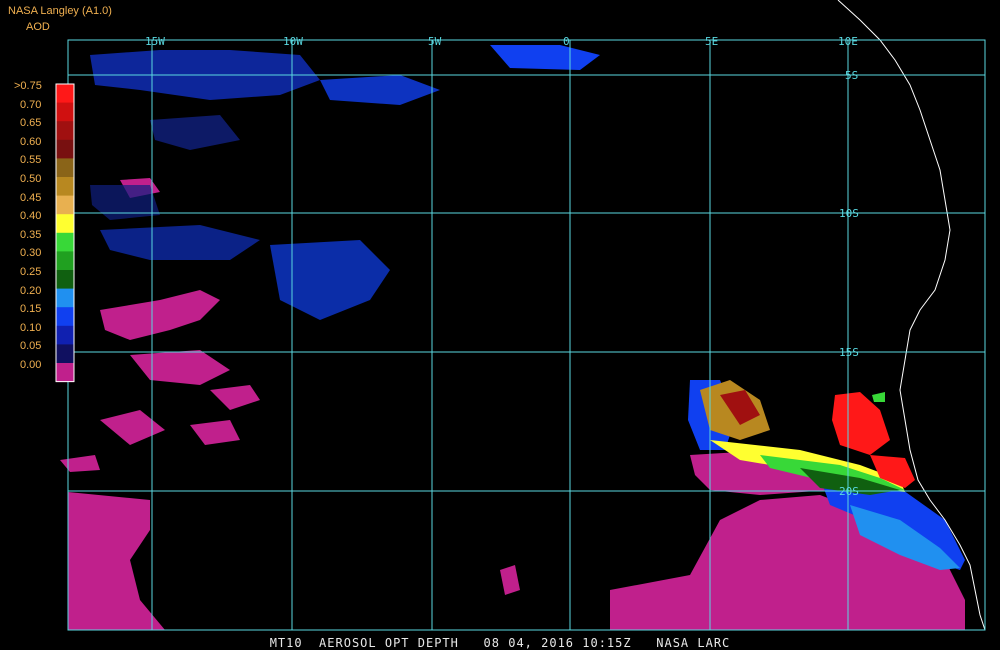 The width and height of the screenshot is (1000, 650). I want to click on lat-label: 20S, so click(849, 491).